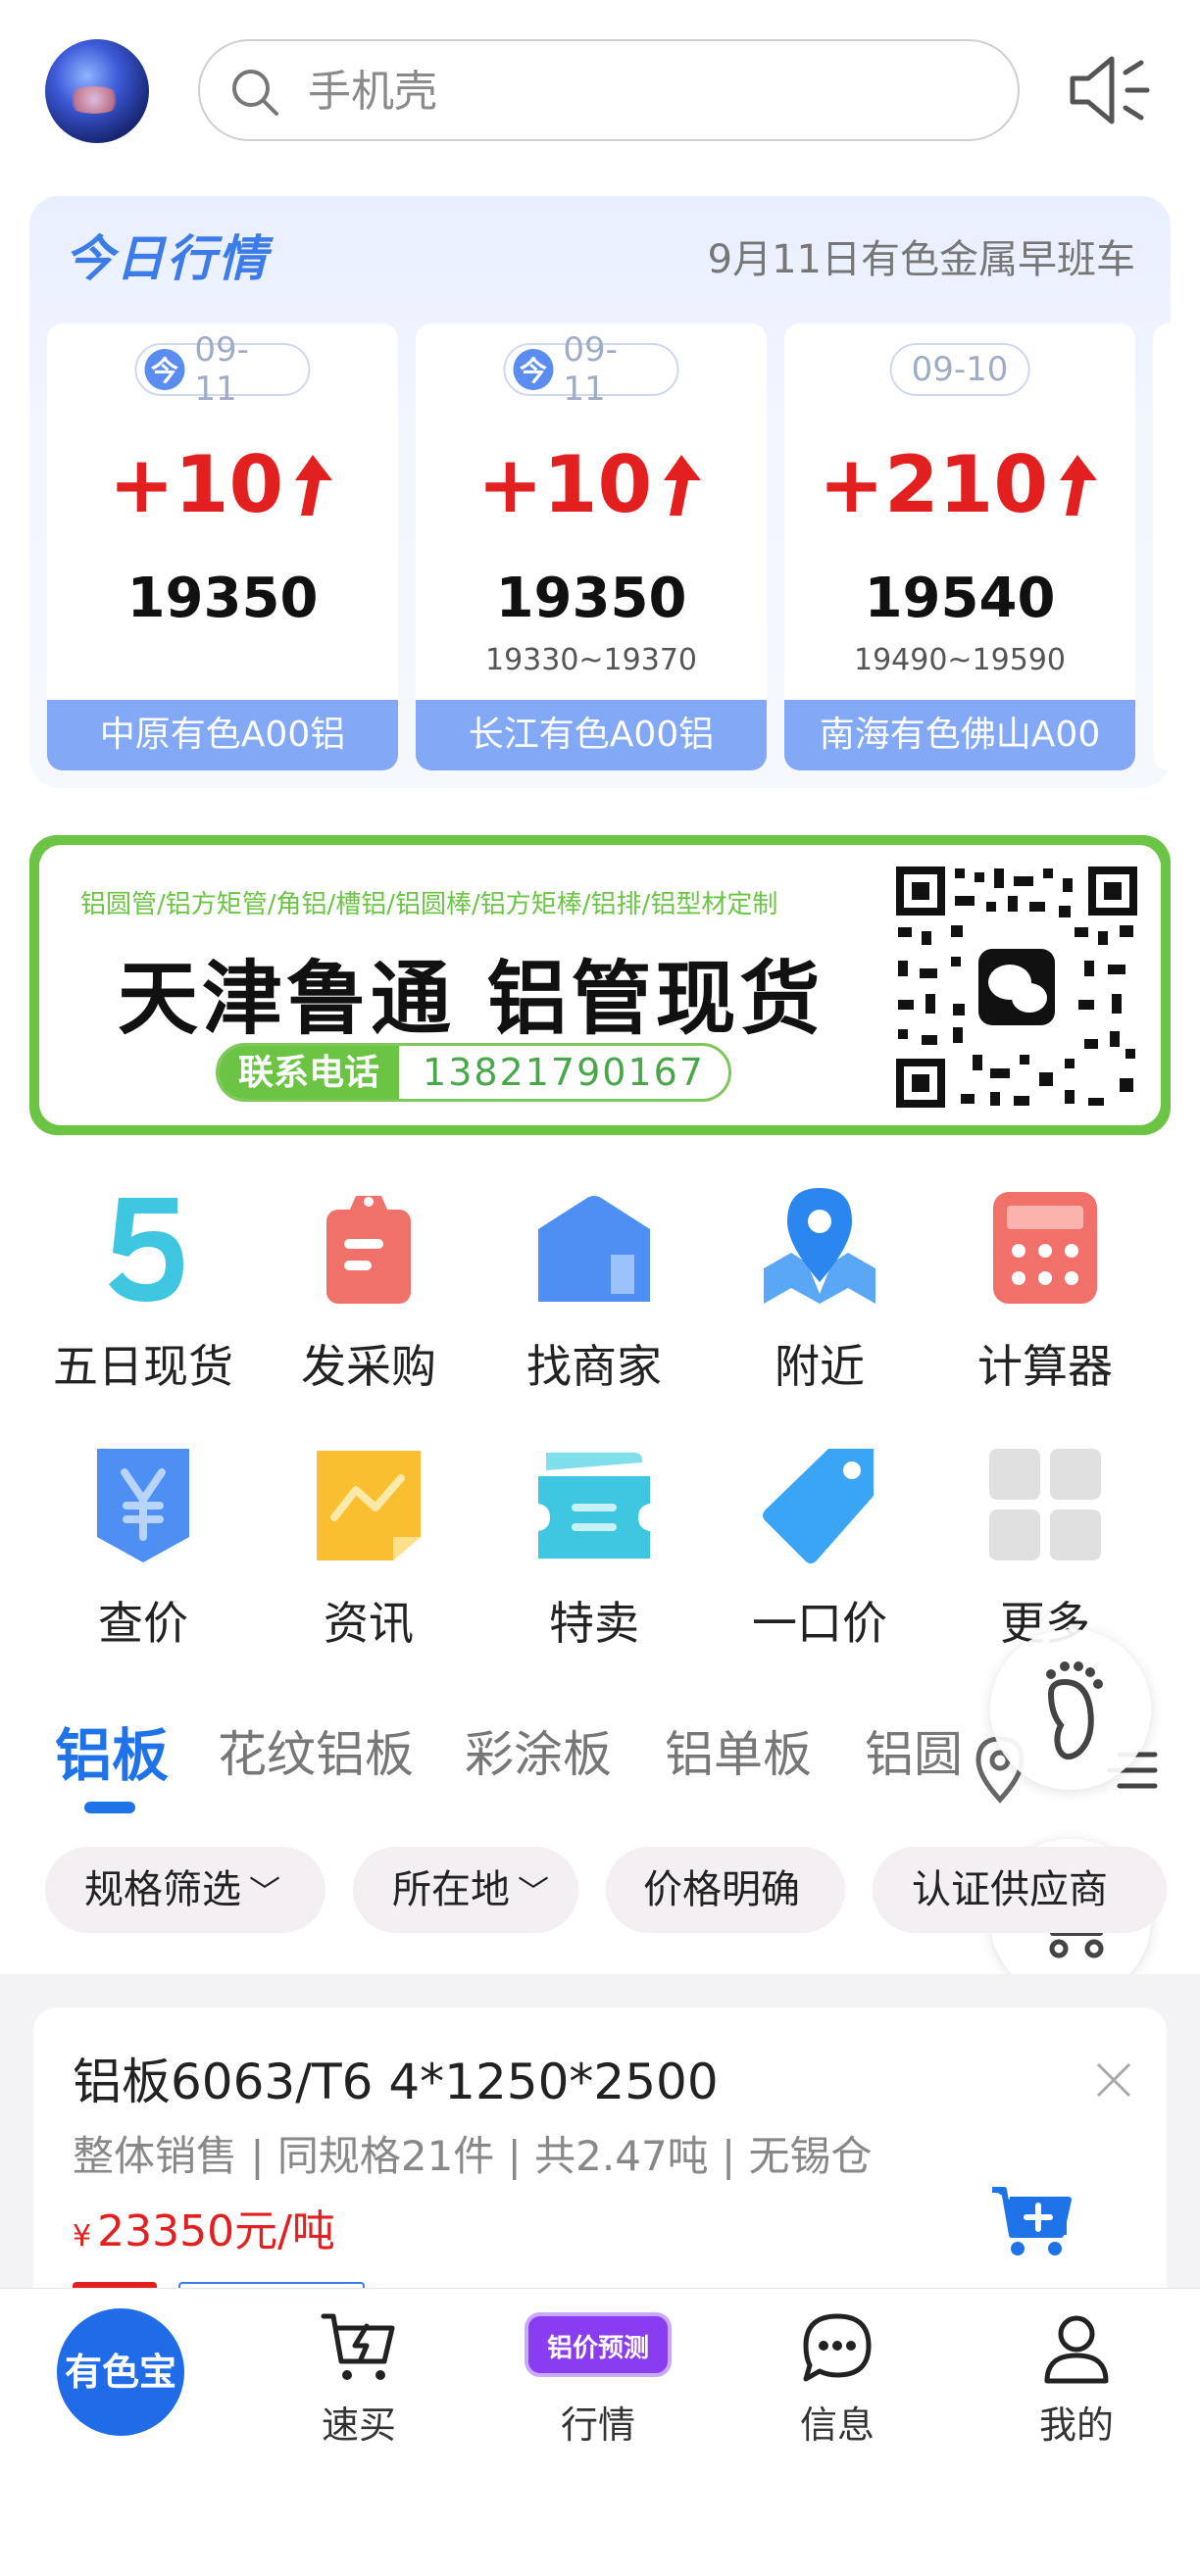 This screenshot has width=1200, height=2576. What do you see at coordinates (538, 1750) in the screenshot?
I see `tab-coated-plate: 彩涂板` at bounding box center [538, 1750].